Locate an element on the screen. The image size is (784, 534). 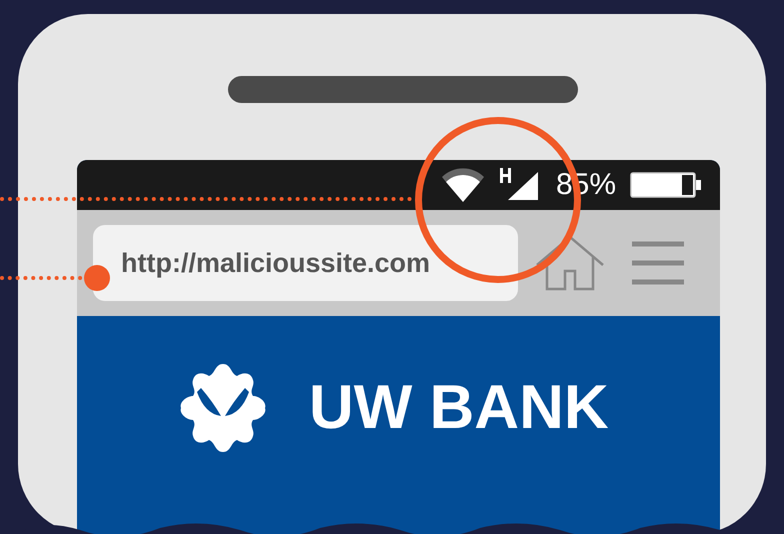
menu-icon is located at coordinates (658, 263).